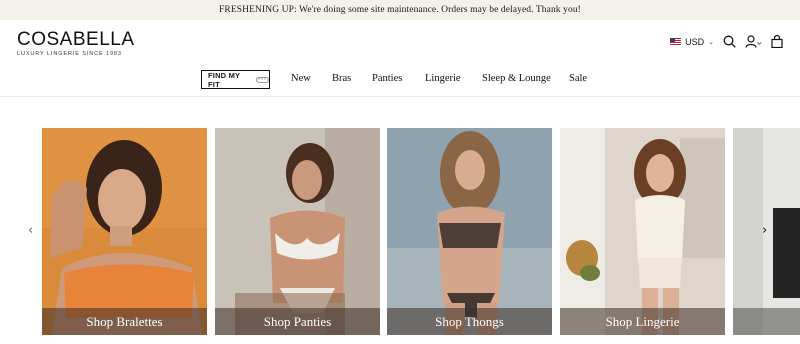 This screenshot has width=800, height=344. I want to click on nav-item-sleep-lounge: Sleep & Lounge, so click(516, 78).